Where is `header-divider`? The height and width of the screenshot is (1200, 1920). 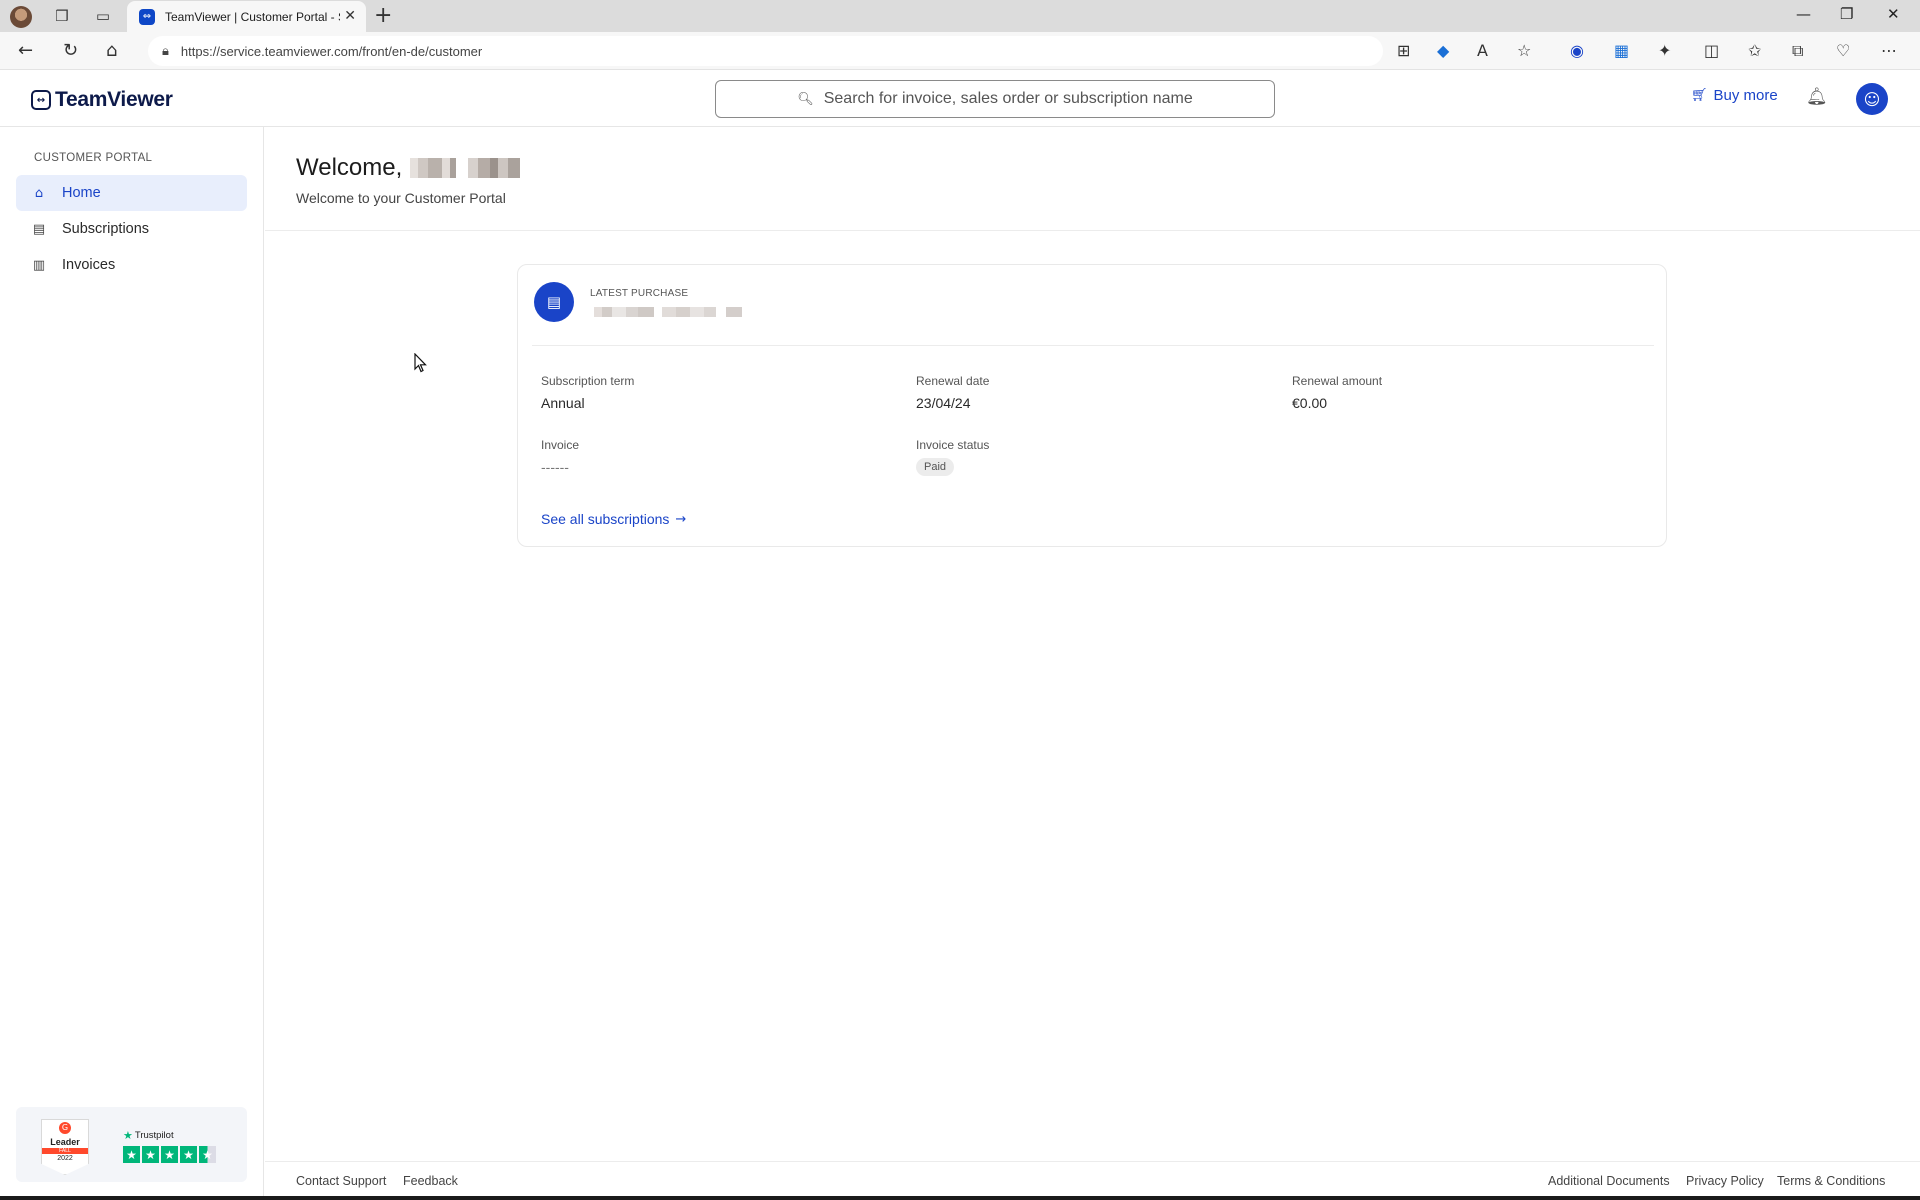 header-divider is located at coordinates (1092, 230).